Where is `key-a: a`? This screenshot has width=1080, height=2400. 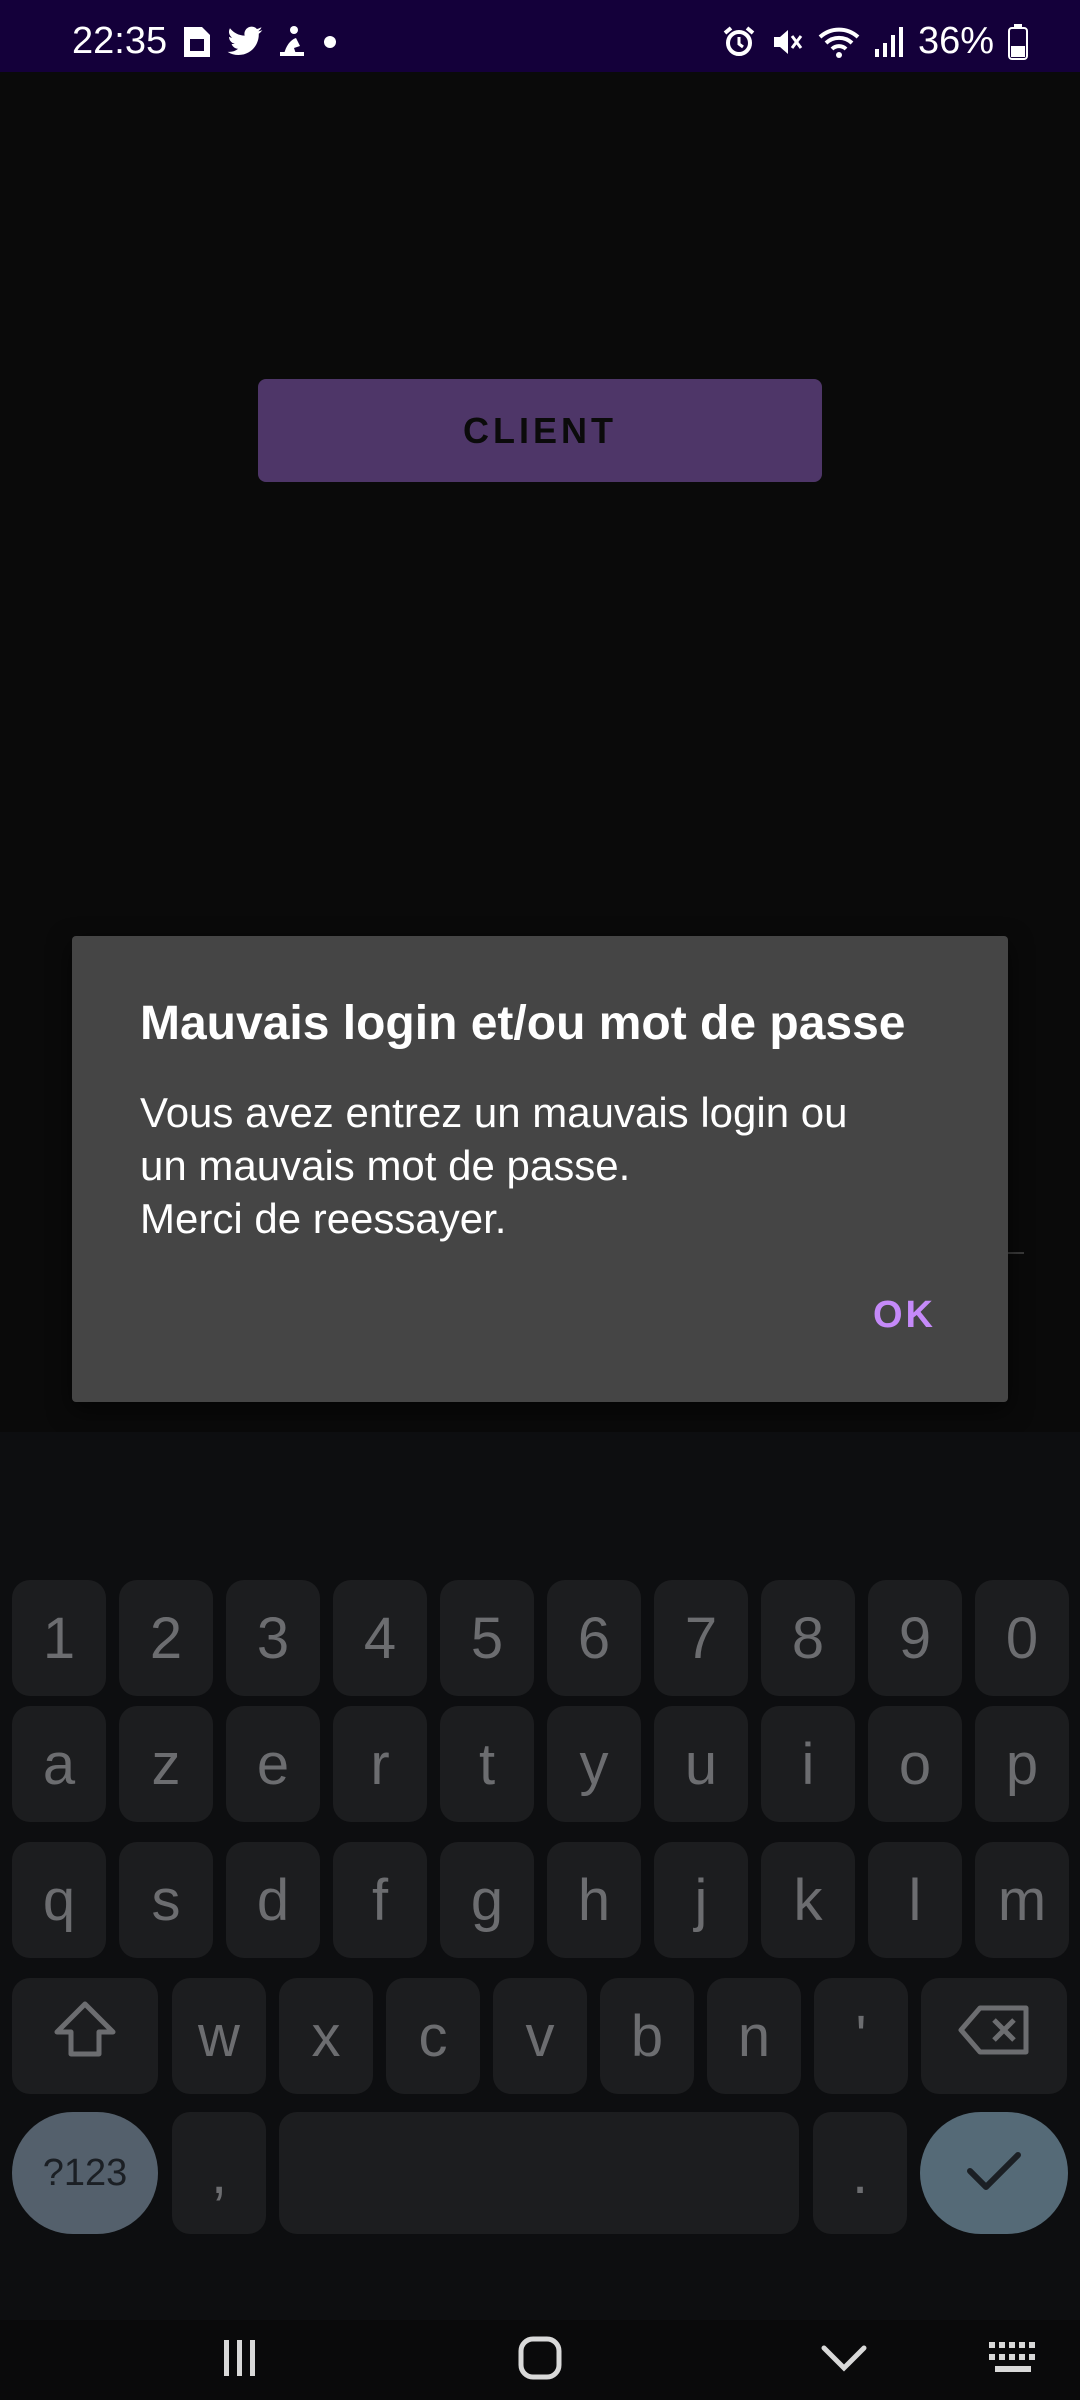
key-a: a is located at coordinates (59, 1764).